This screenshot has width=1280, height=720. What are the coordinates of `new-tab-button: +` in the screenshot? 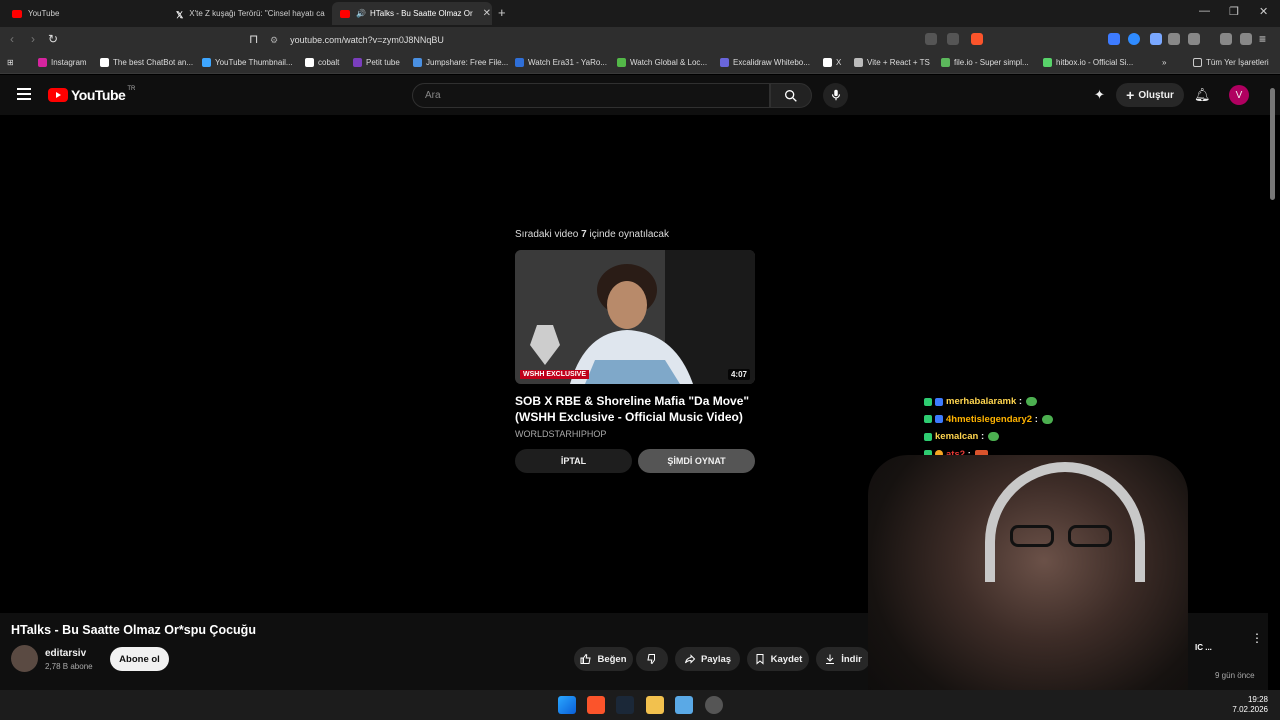 It's located at (502, 12).